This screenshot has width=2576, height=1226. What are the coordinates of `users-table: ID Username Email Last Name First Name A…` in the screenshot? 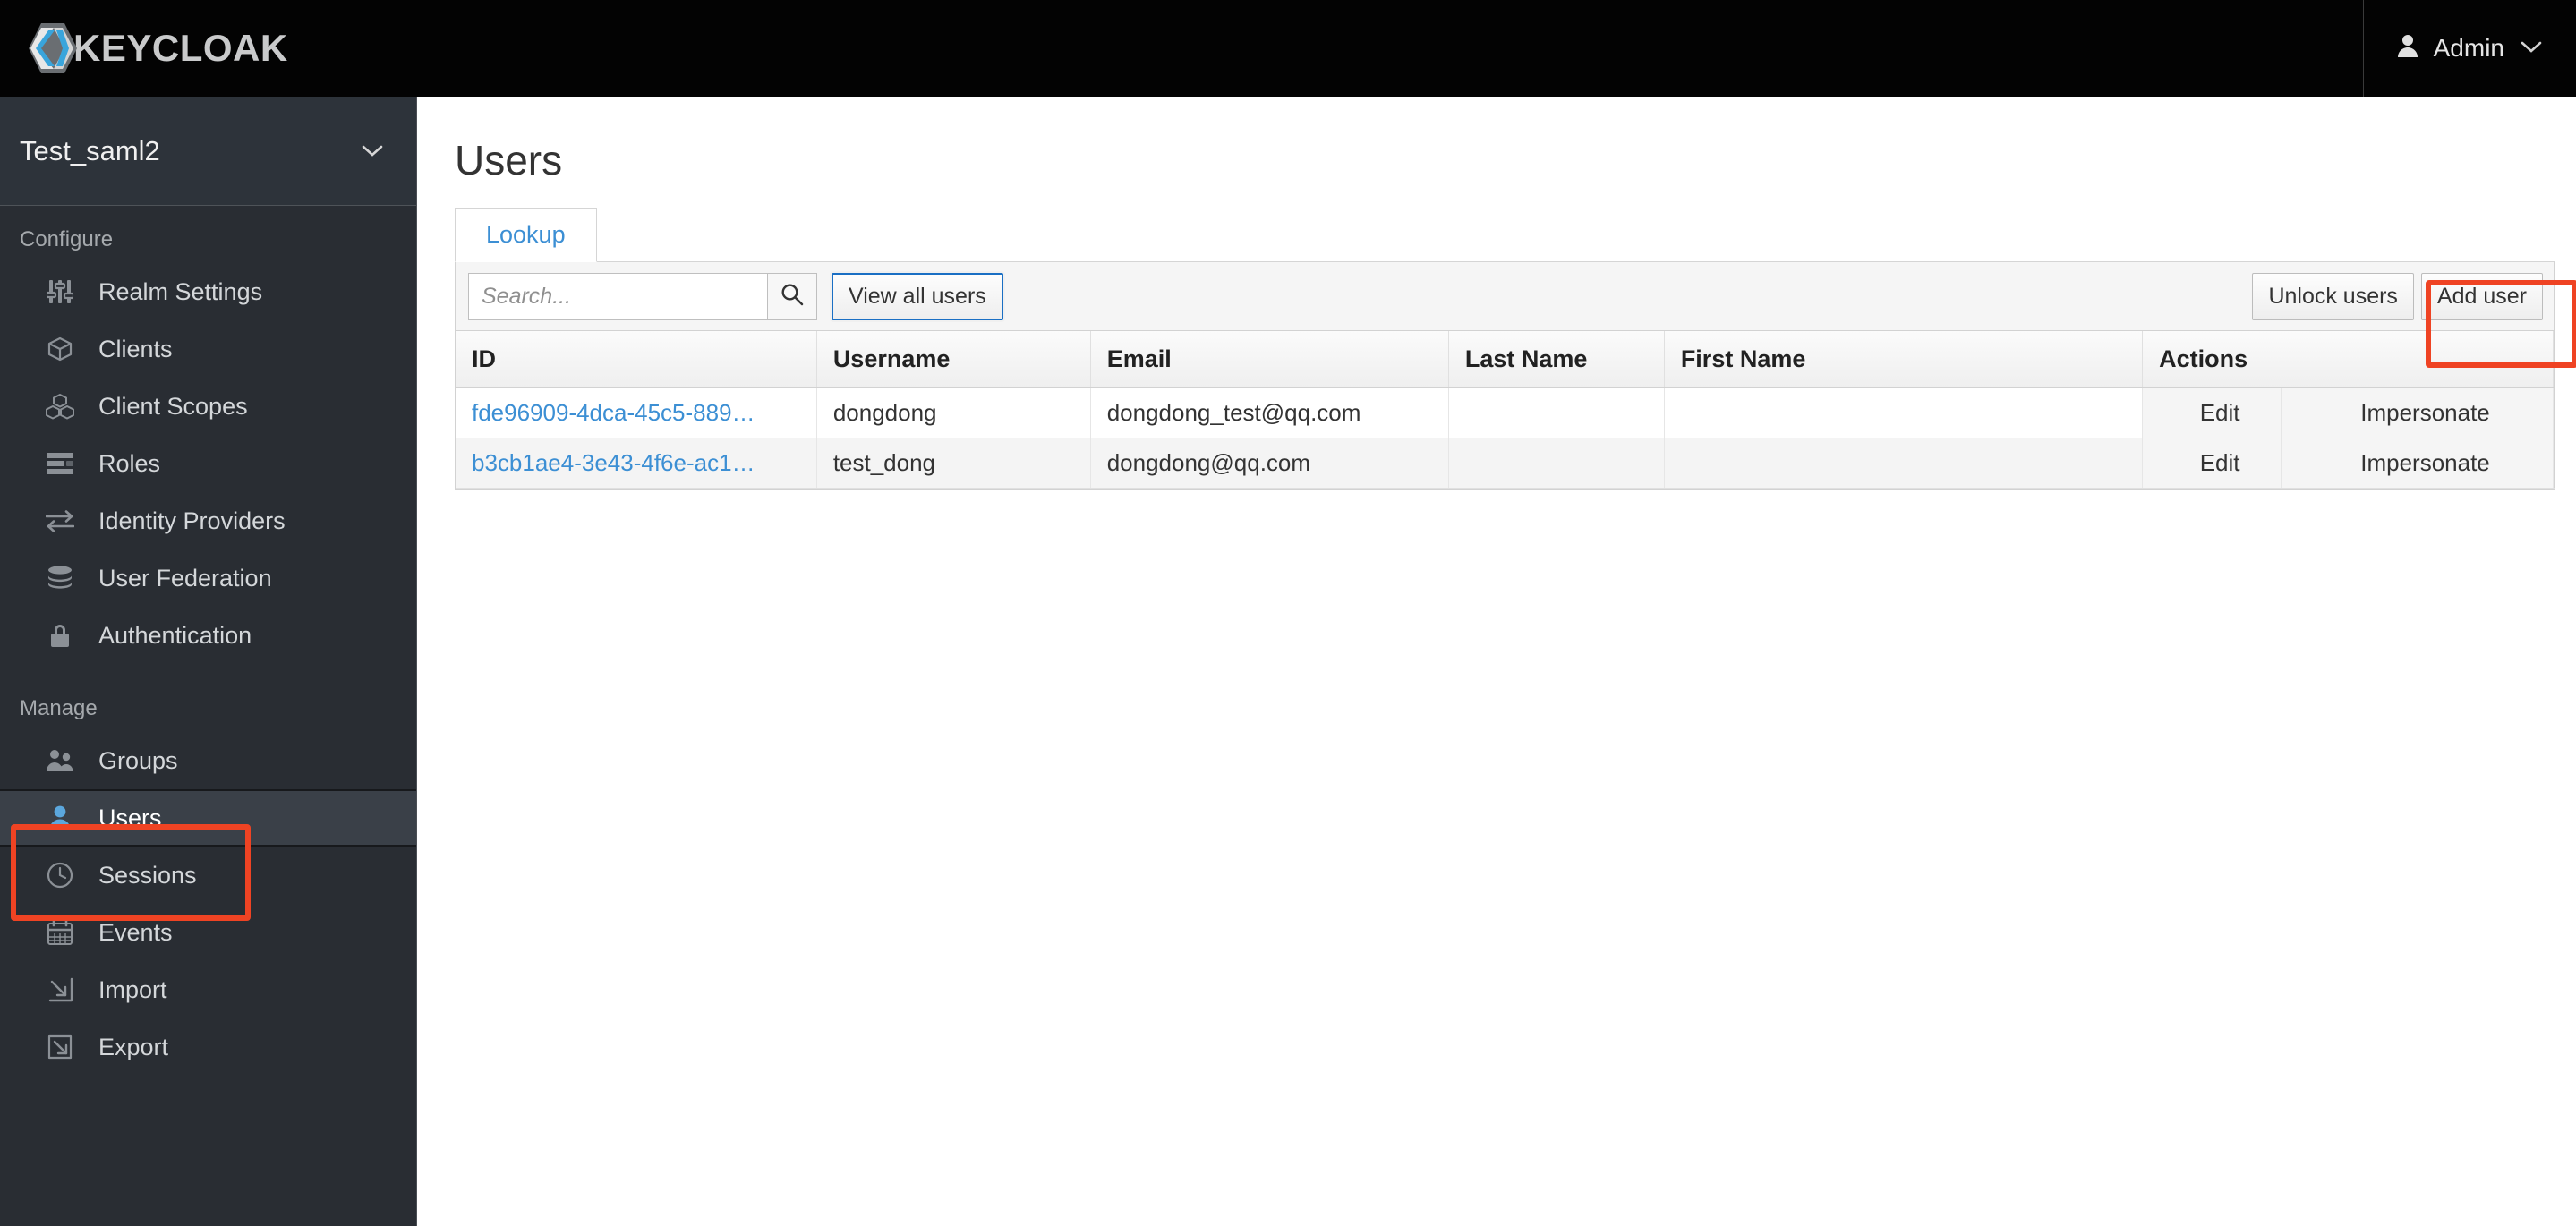 It's located at (1505, 410).